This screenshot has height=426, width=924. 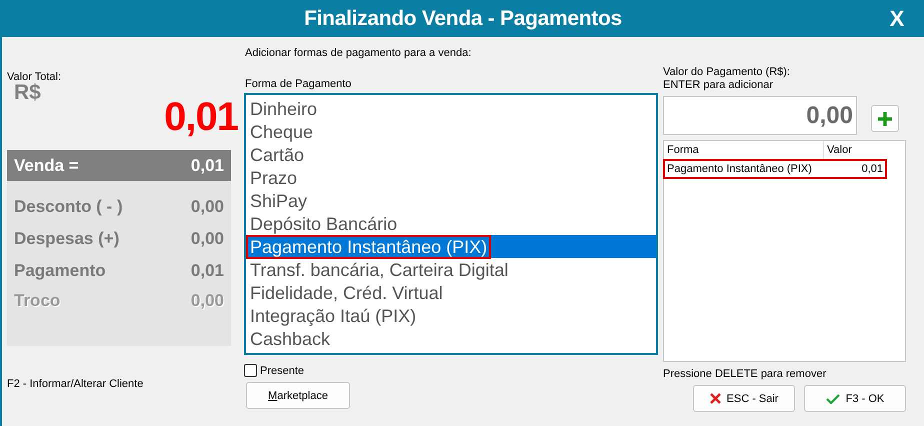 What do you see at coordinates (715, 398) in the screenshot?
I see `close-icon` at bounding box center [715, 398].